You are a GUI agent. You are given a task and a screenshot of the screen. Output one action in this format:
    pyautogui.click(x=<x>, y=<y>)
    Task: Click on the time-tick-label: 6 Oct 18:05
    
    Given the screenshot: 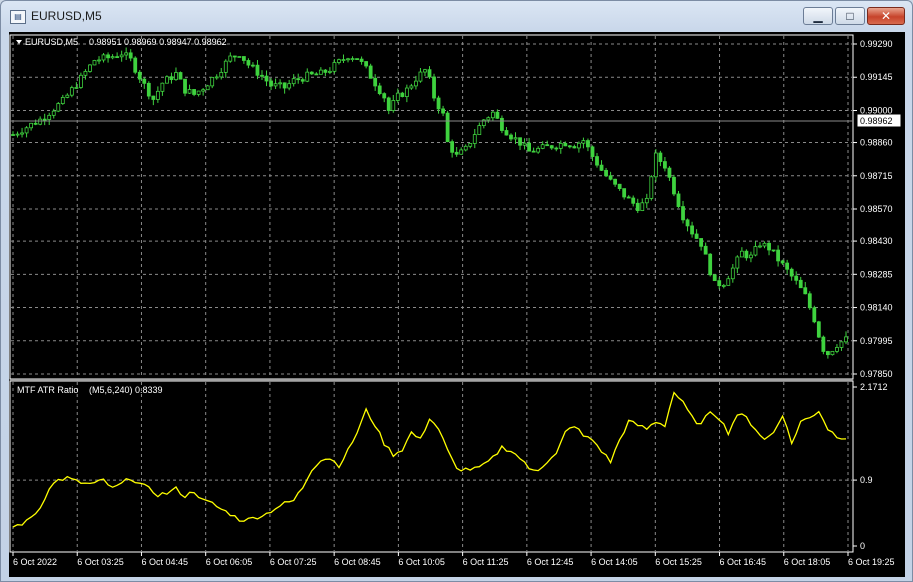 What is the action you would take?
    pyautogui.click(x=807, y=562)
    